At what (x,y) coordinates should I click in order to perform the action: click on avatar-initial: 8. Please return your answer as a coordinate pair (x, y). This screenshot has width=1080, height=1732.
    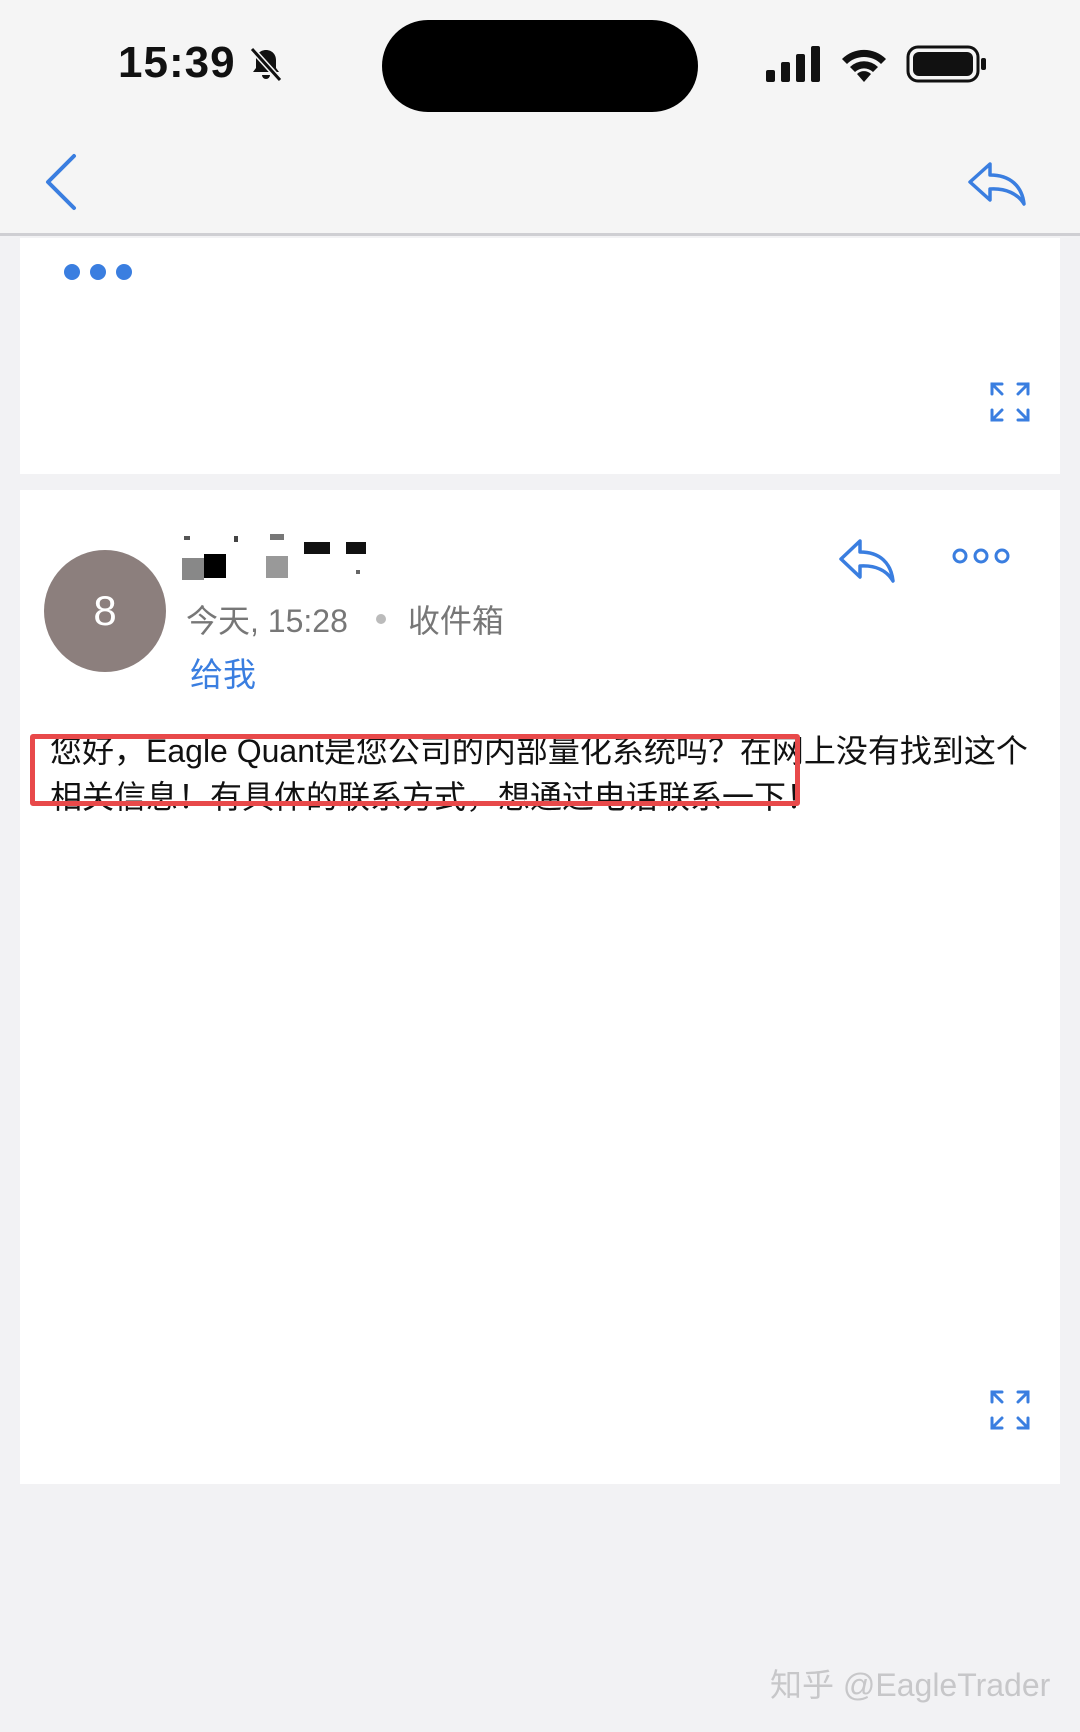
    Looking at the image, I should click on (105, 610).